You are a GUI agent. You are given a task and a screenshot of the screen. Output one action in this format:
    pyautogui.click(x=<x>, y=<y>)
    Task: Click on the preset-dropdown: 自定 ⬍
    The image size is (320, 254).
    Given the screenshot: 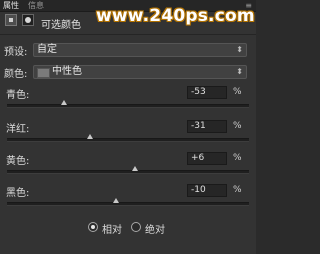 What is the action you would take?
    pyautogui.click(x=140, y=50)
    